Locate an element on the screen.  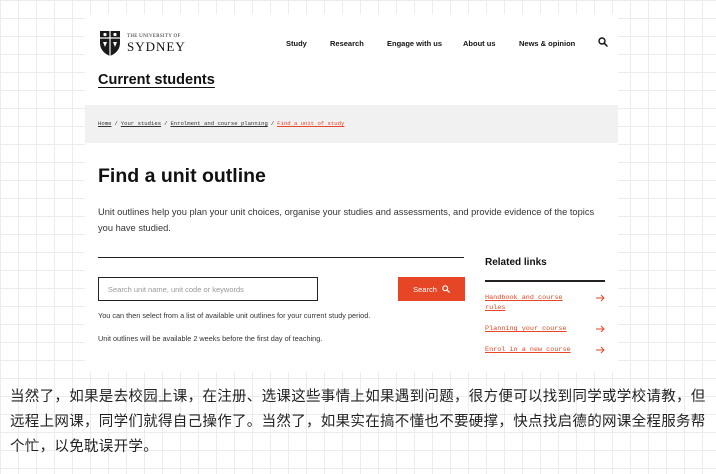
related-link-handbook: Handbook and course rules is located at coordinates (547, 303).